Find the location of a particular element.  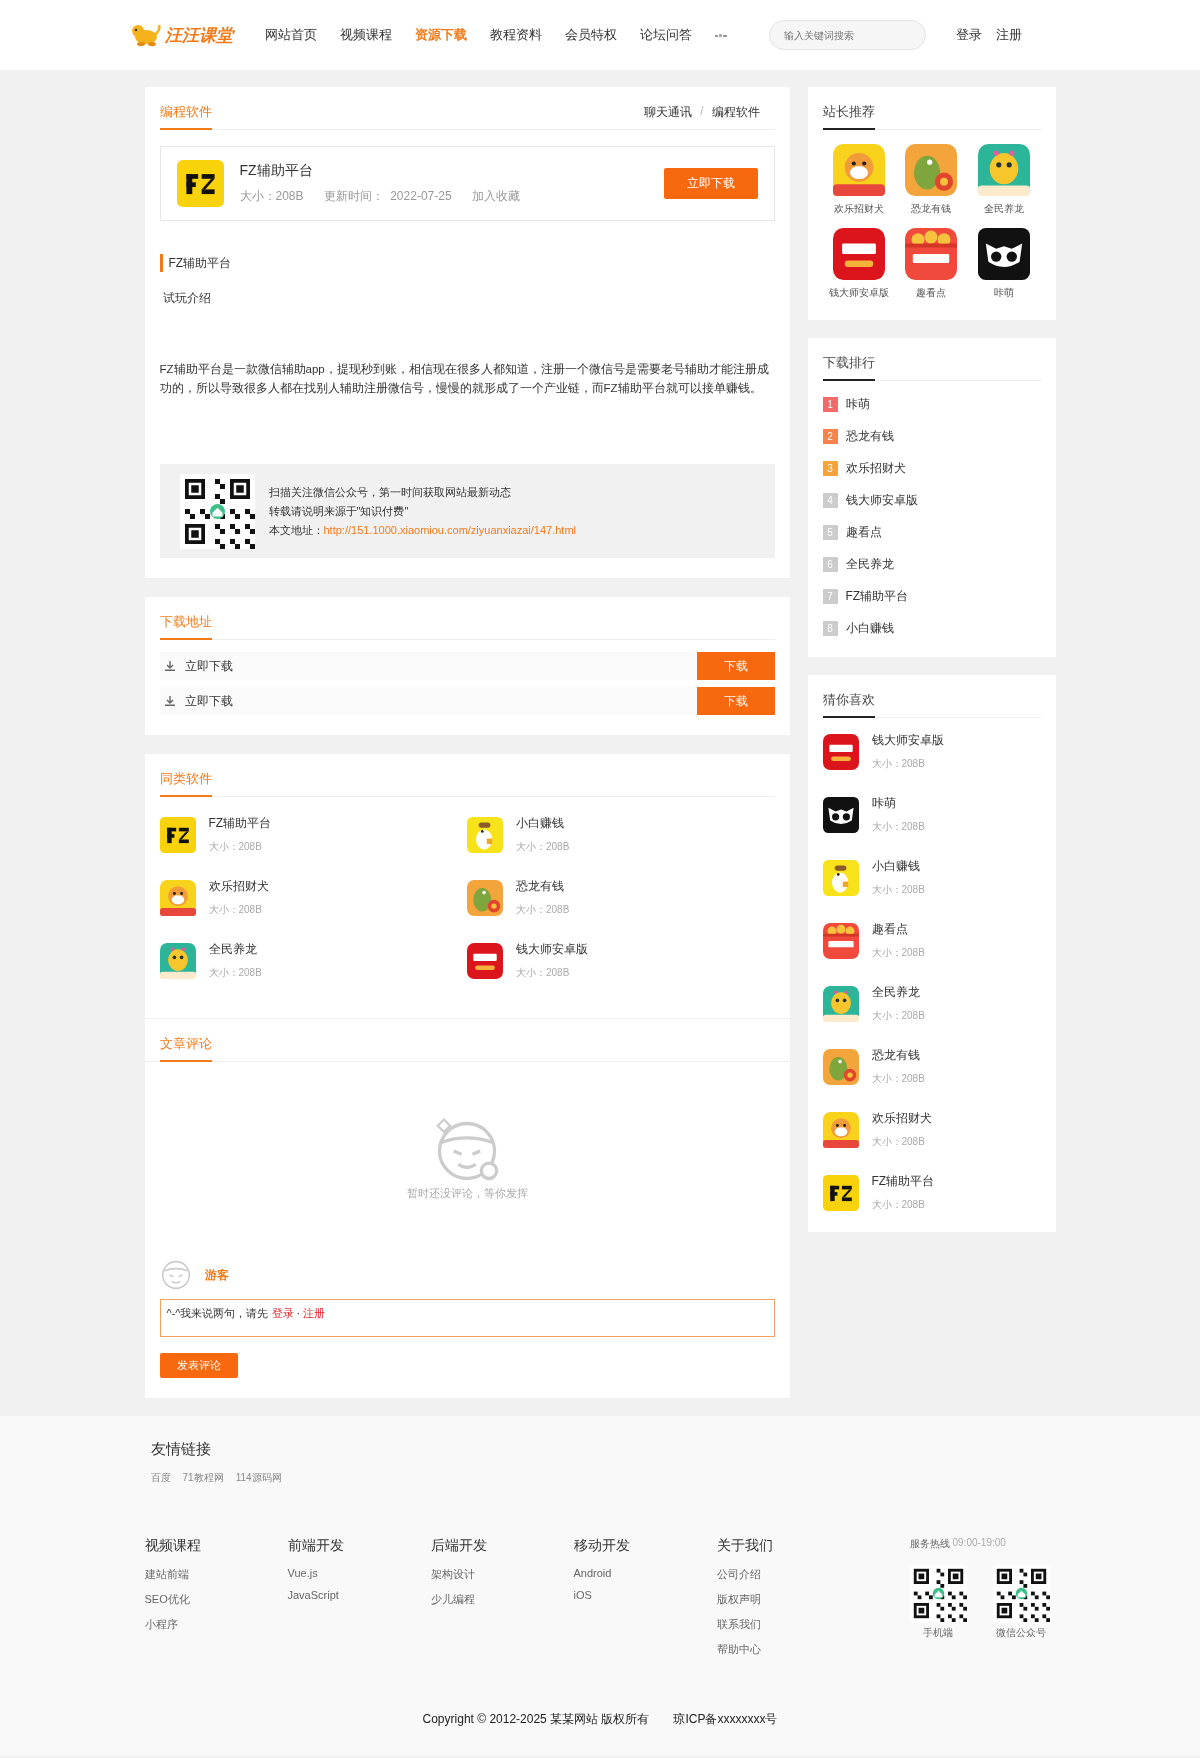

article-paragraph: FZ辅助平台是一款微信辅助app，提现秒到账，相信现在很多人都知道，注册一个微信号是需要老号辅助才能注册成功的，所以导致很多人都在找别人辅助注册微信号，慢慢的就形成了一个产业链，而FZ辅助平台就可以接单赚钱。 is located at coordinates (464, 379).